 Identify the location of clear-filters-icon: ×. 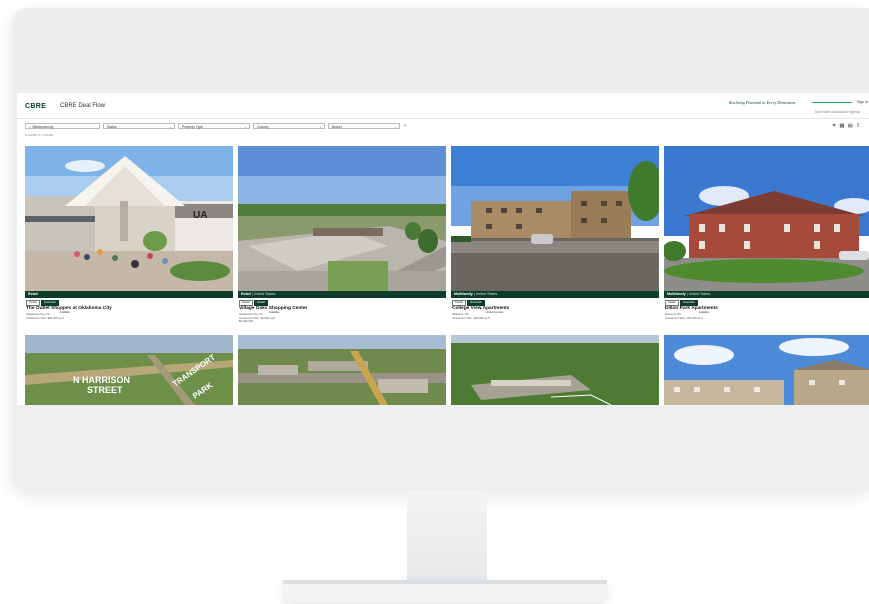
(405, 126).